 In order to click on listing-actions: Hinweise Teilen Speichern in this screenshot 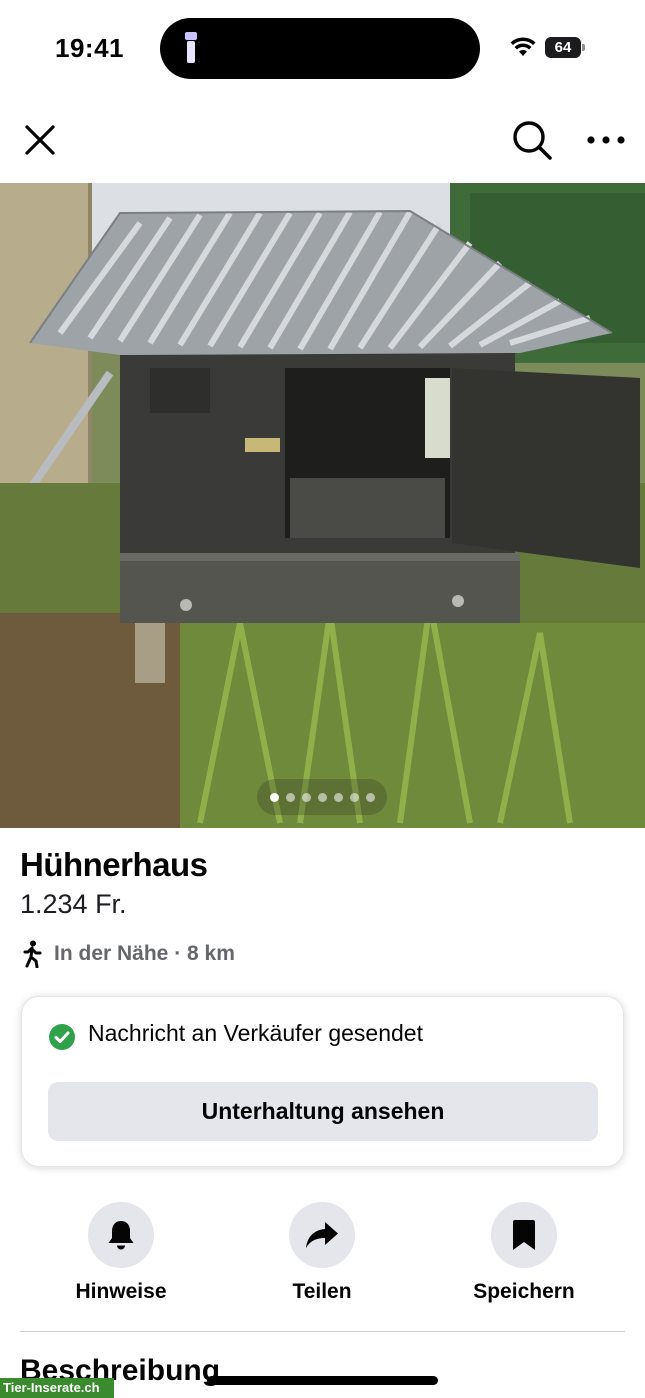, I will do `click(322, 1255)`.